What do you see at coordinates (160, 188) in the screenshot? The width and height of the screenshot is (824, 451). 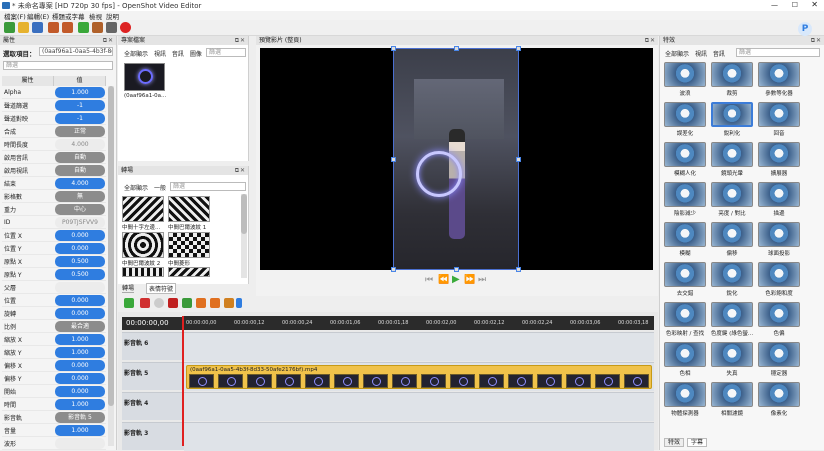 I see `tab-general: 一般` at bounding box center [160, 188].